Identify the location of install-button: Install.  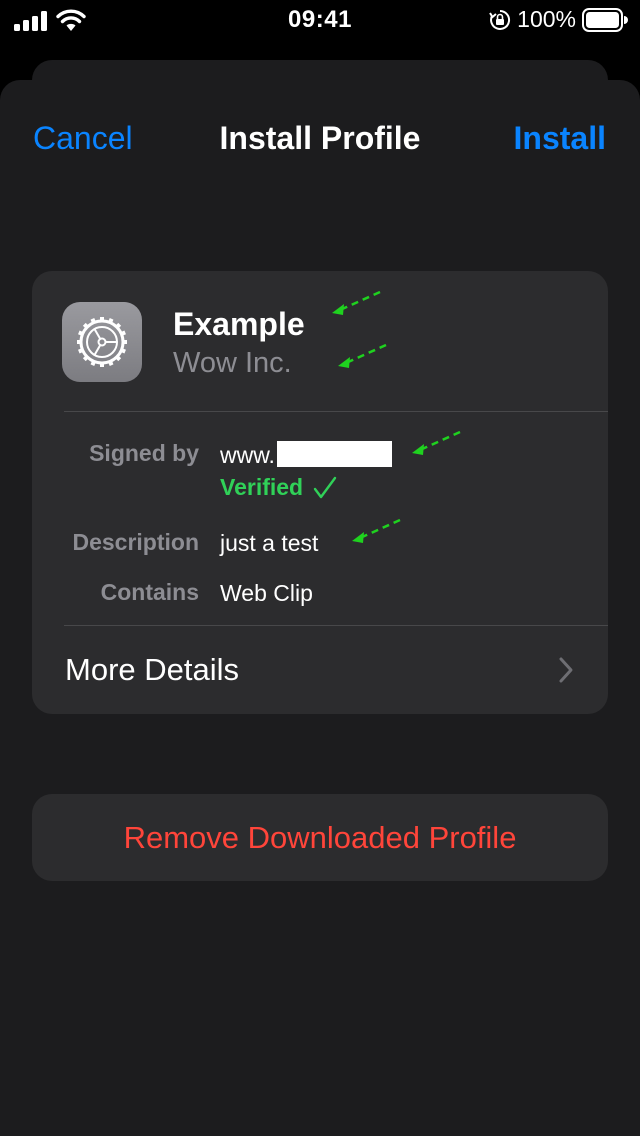
(560, 138).